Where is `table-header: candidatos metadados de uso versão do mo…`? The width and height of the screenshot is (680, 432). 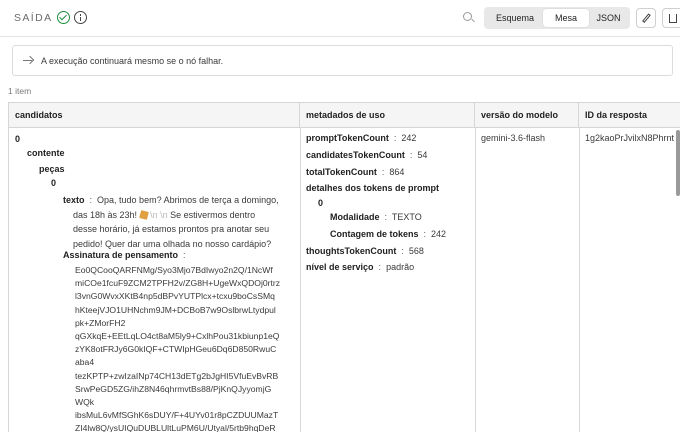
table-header: candidatos metadados de uso versão do mo… is located at coordinates (344, 115).